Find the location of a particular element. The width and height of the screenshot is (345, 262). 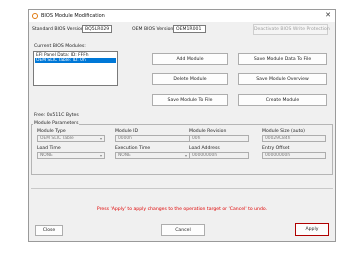

entry-offset-label: Entry Offset is located at coordinates (276, 148).